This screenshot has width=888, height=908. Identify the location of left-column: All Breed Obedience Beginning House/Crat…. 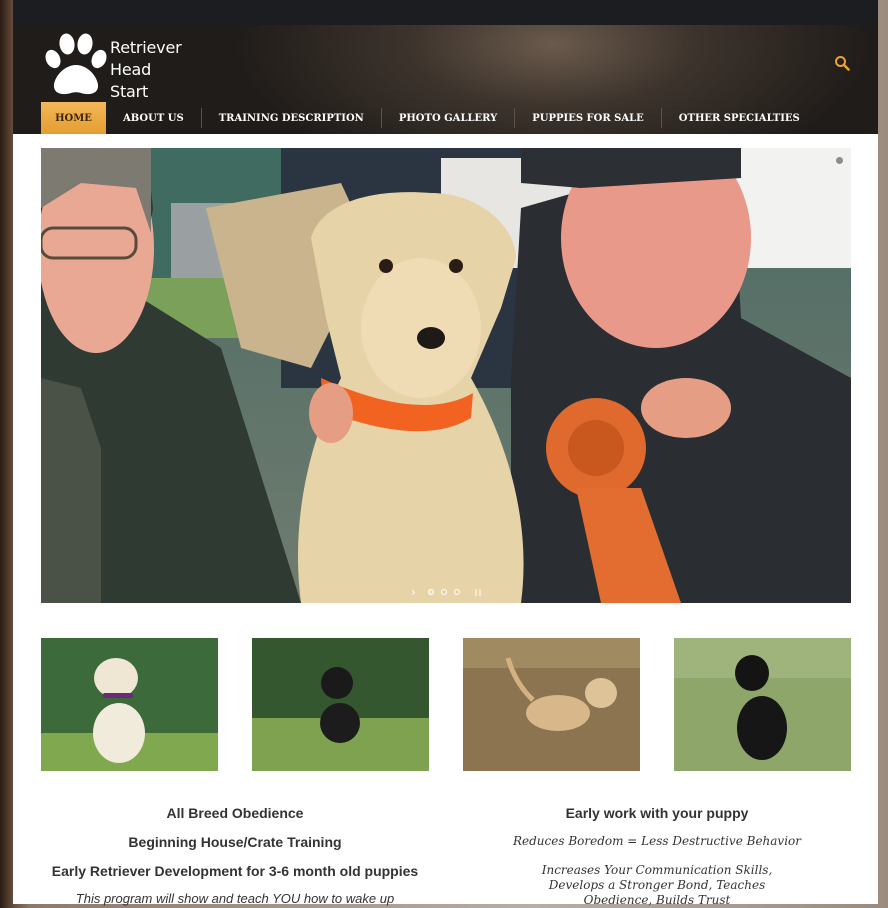
(235, 853).